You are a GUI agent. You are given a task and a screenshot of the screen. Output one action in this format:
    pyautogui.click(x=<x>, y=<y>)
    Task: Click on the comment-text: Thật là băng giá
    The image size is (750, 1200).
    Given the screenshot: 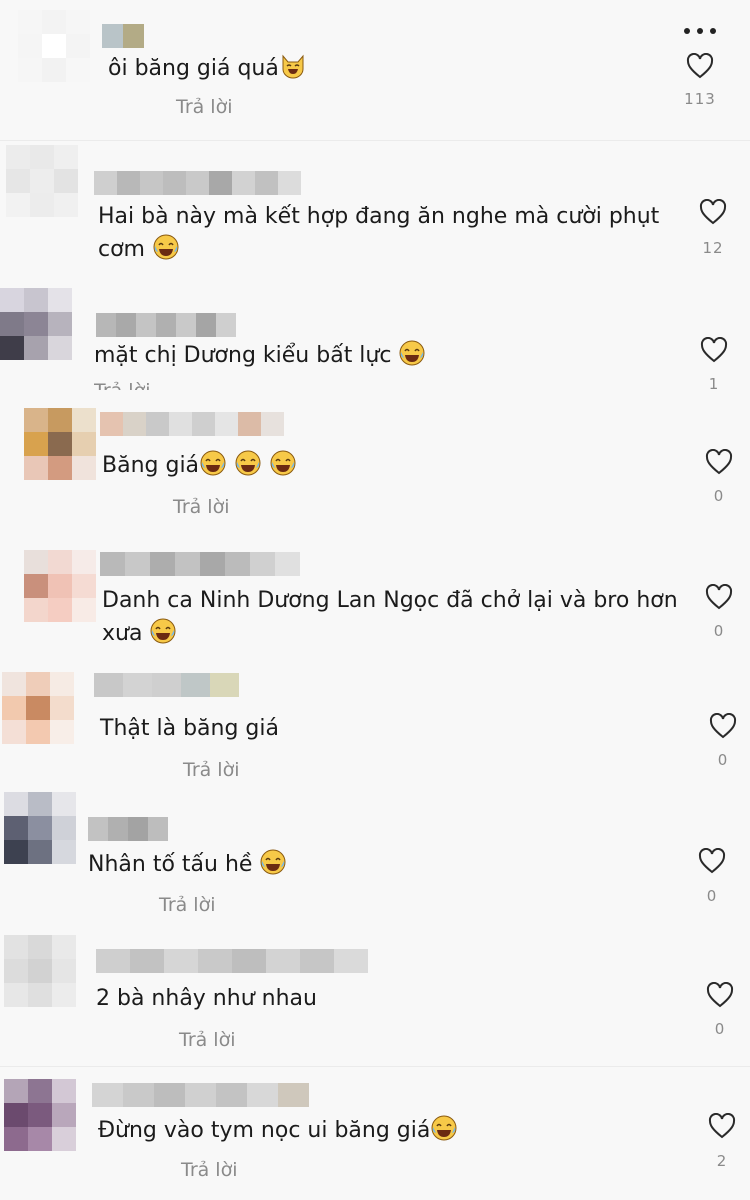 What is the action you would take?
    pyautogui.click(x=189, y=728)
    